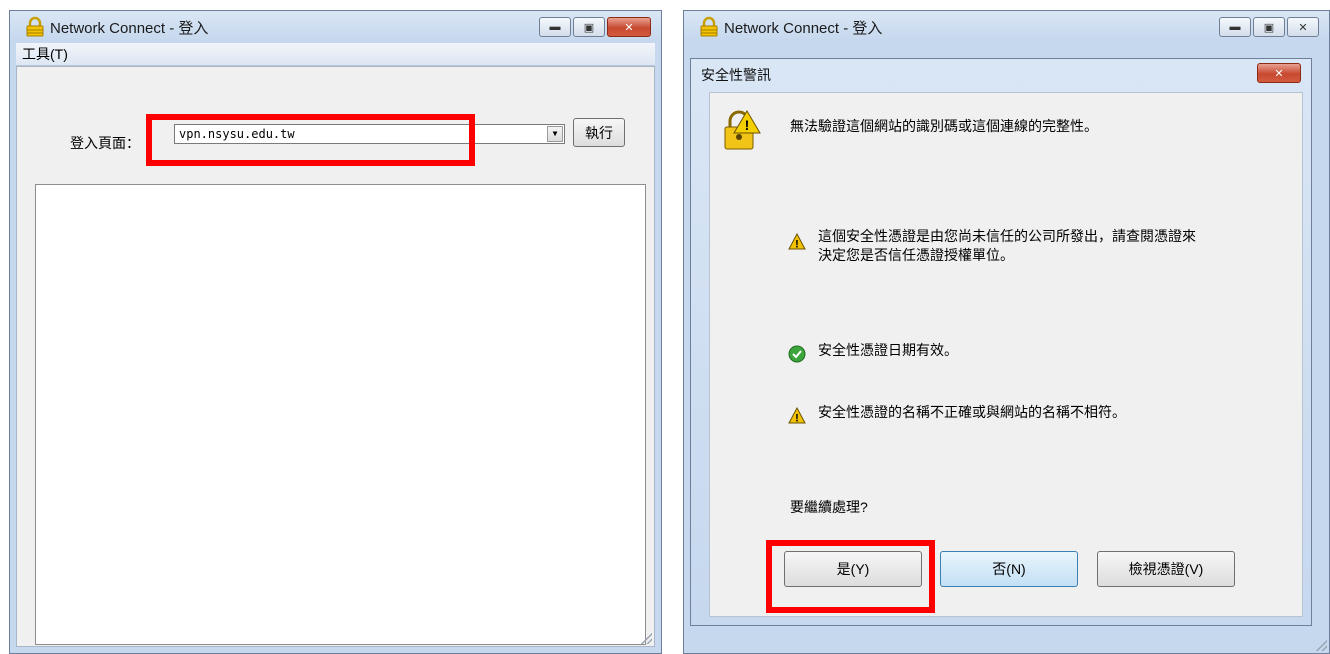 Image resolution: width=1330 pixels, height=654 pixels. I want to click on view-certificate-button: 檢視憑證(V), so click(1166, 569).